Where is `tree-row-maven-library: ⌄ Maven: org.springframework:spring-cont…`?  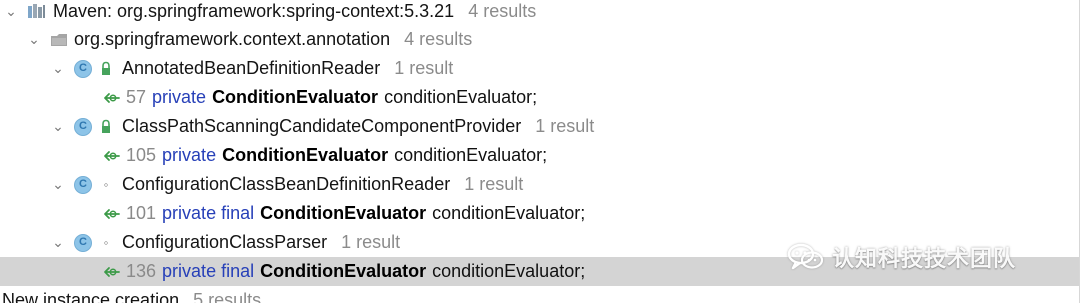
tree-row-maven-library: ⌄ Maven: org.springframework:spring-cont… is located at coordinates (539, 13).